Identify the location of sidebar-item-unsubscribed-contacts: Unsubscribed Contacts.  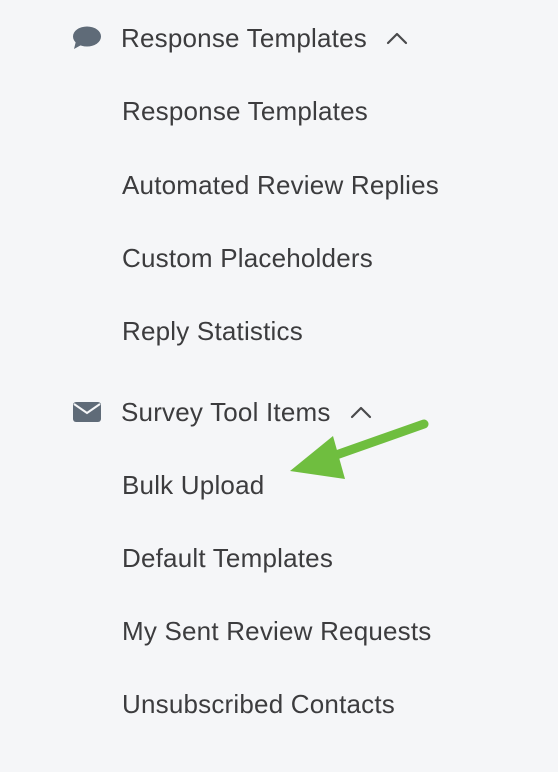
(258, 704).